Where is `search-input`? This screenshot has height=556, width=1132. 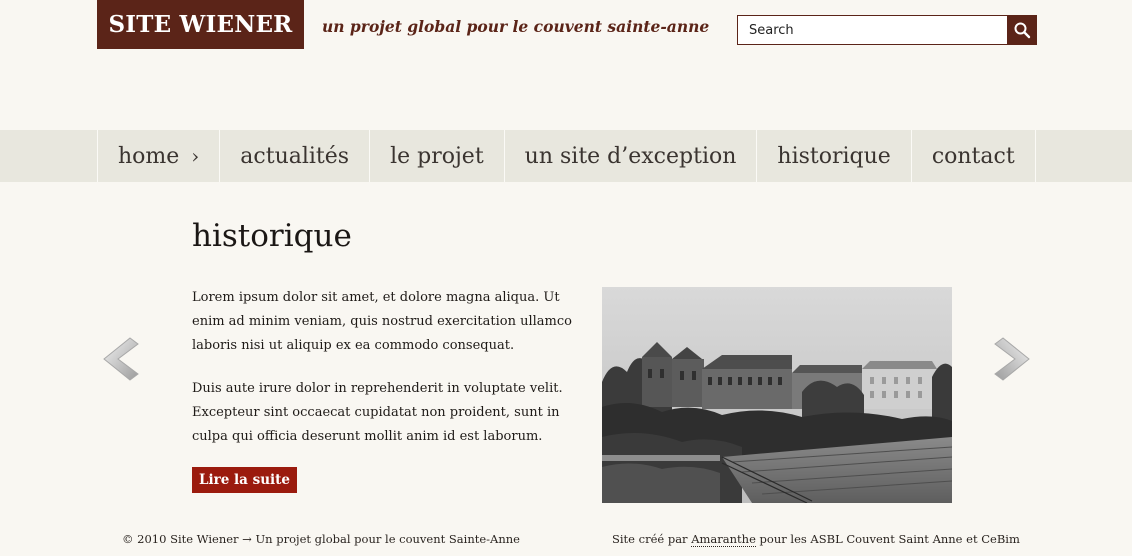
search-input is located at coordinates (872, 30).